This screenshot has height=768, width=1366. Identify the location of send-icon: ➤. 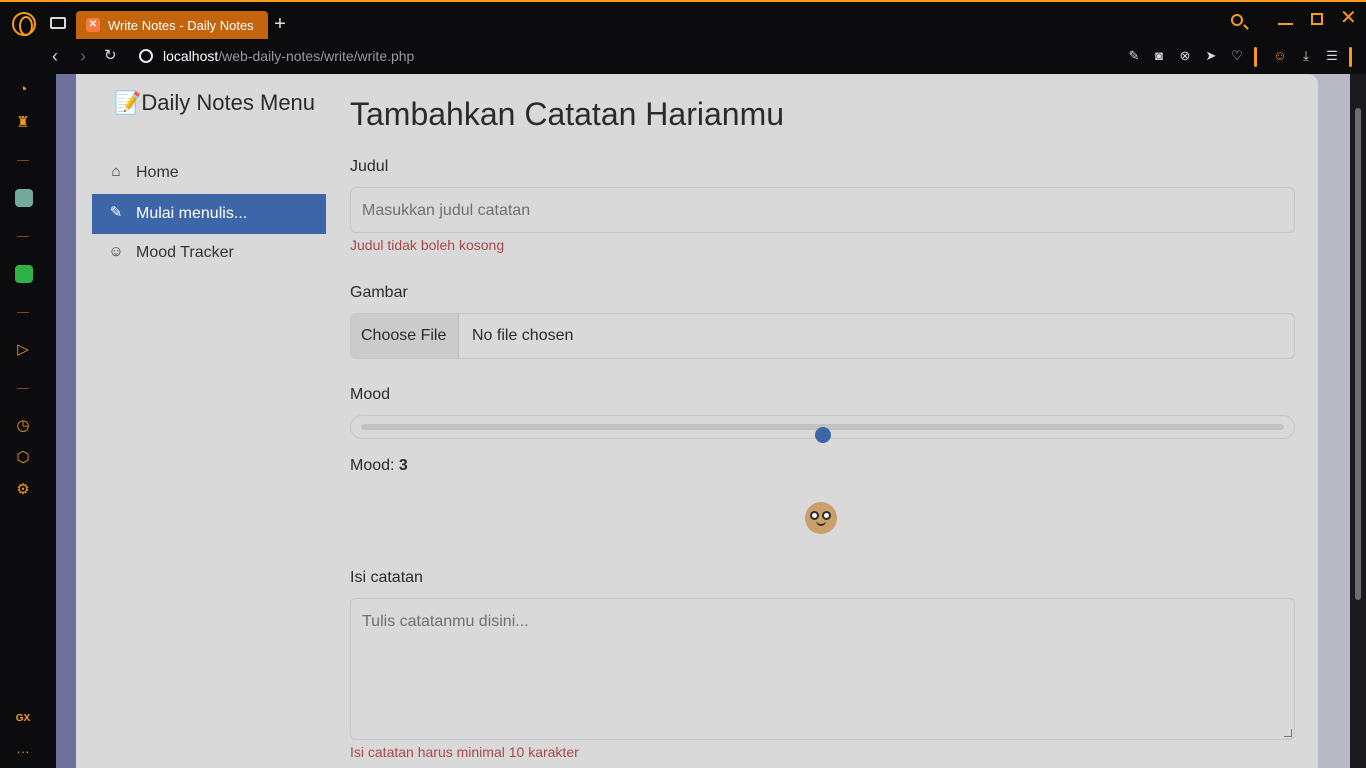
(1211, 56).